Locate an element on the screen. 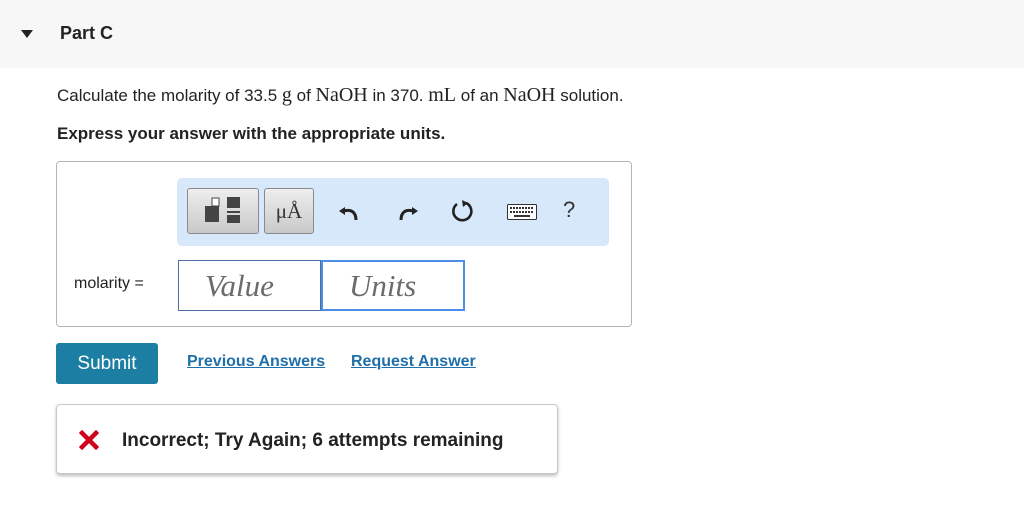  question-text-part: of an is located at coordinates (480, 95).